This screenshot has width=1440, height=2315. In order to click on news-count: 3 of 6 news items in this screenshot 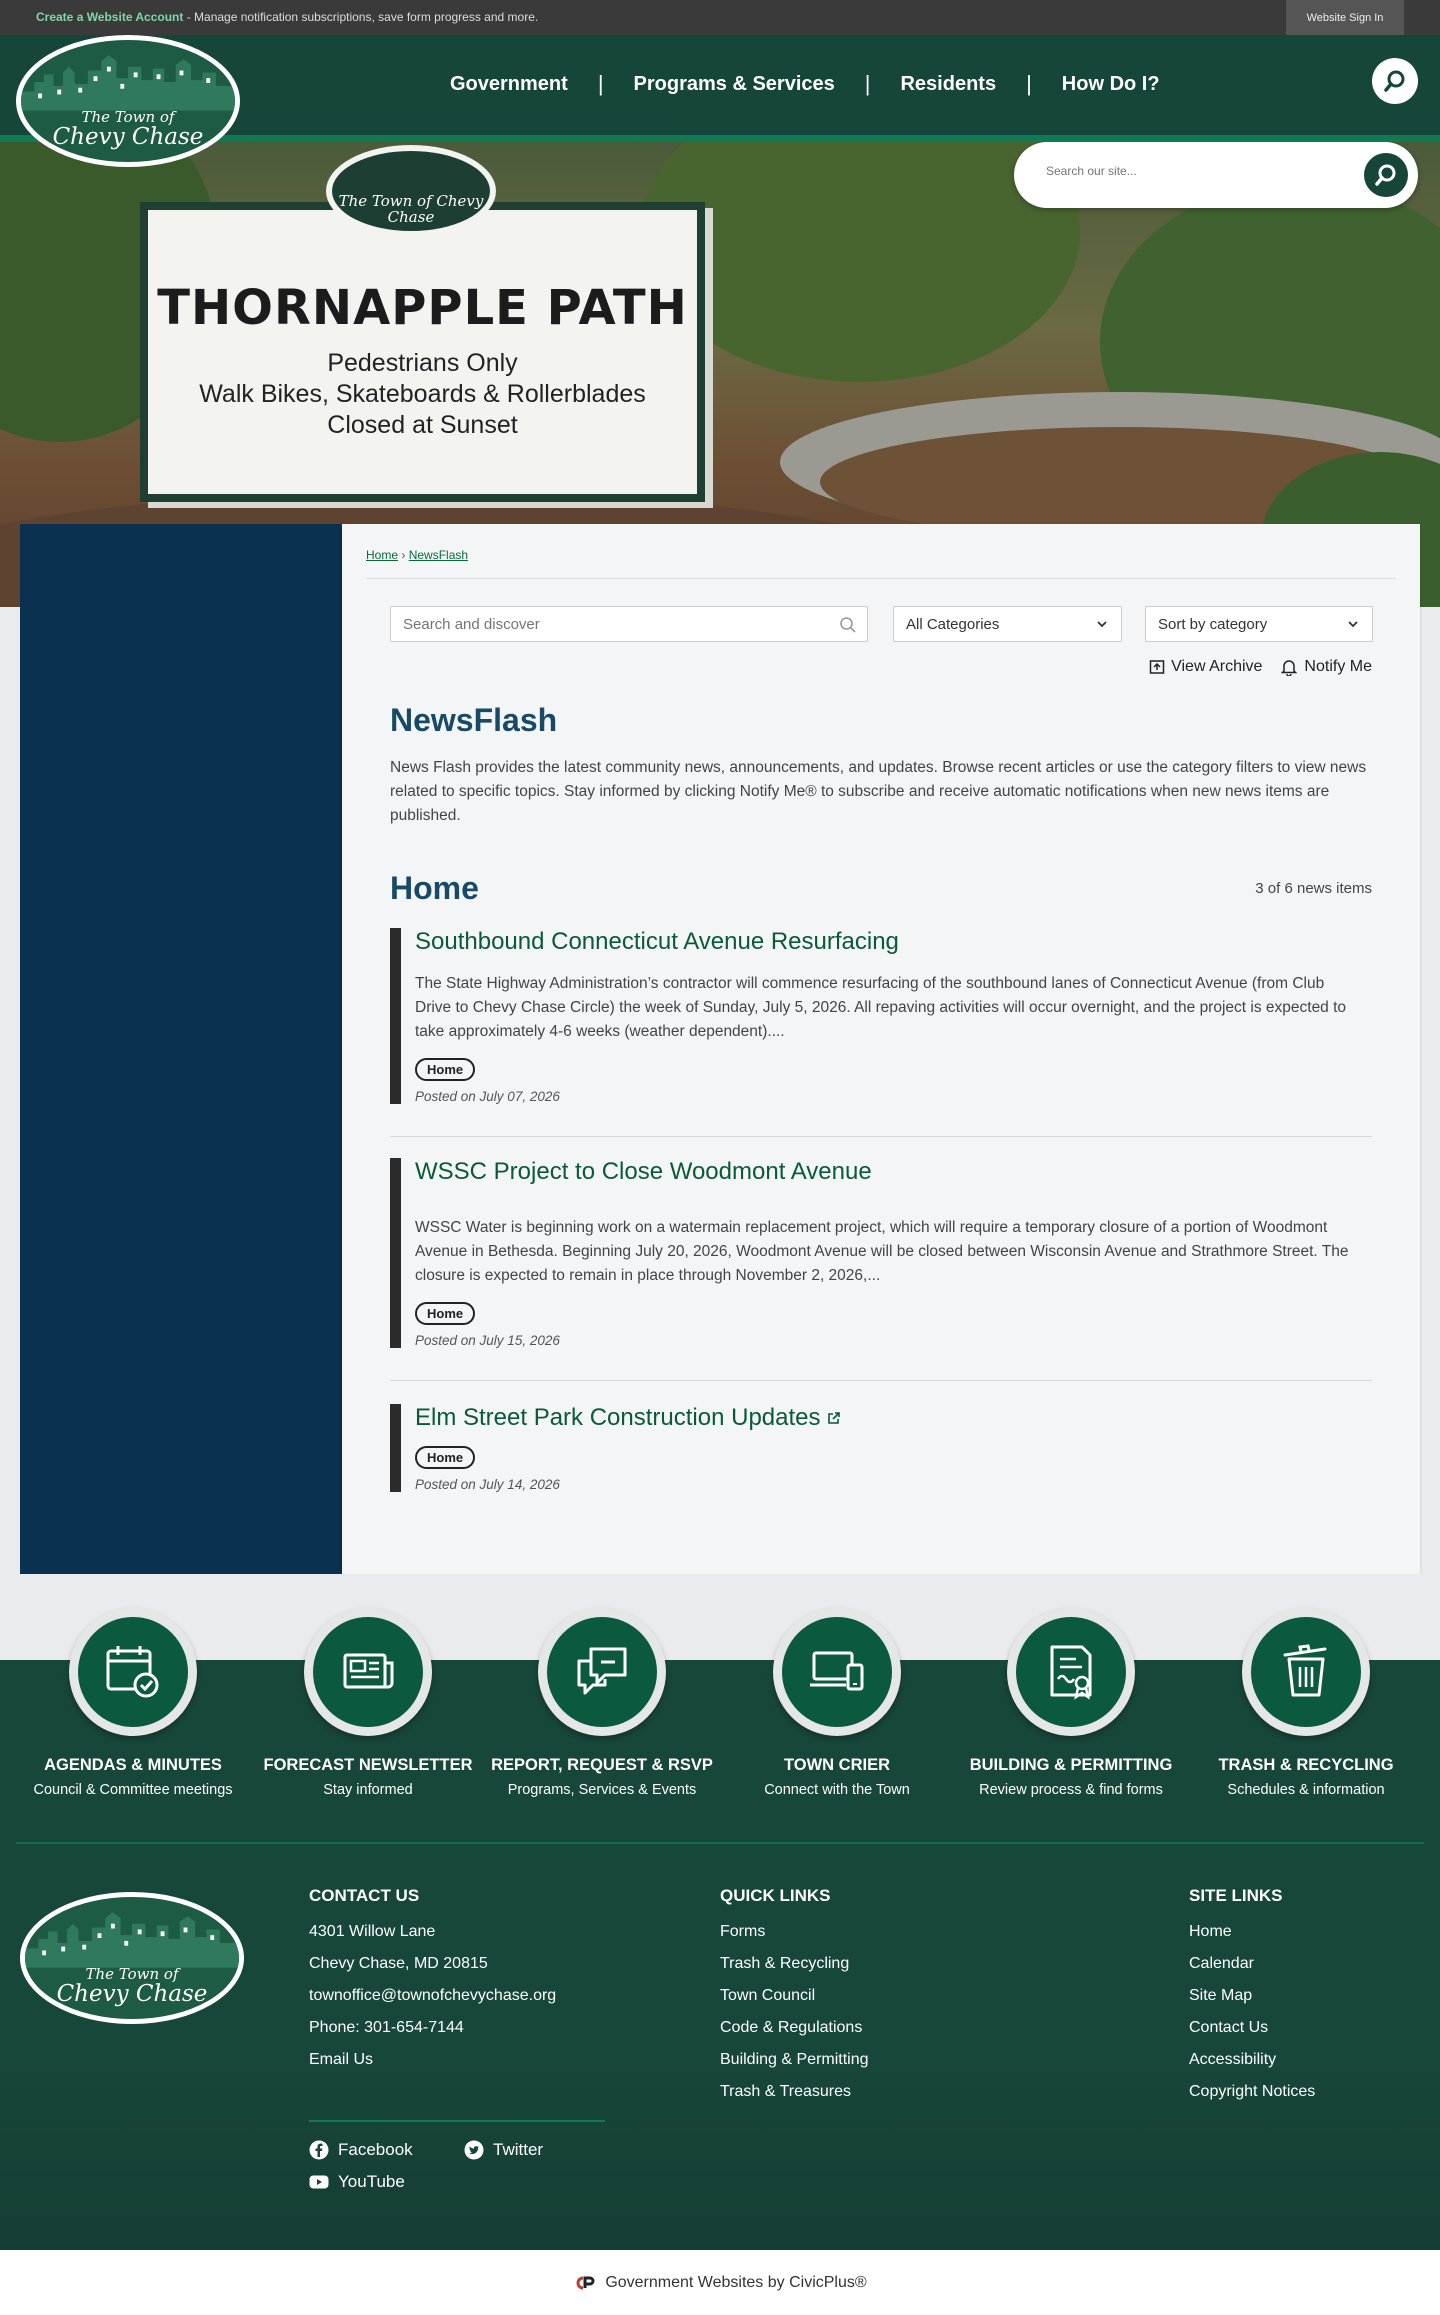, I will do `click(1313, 888)`.